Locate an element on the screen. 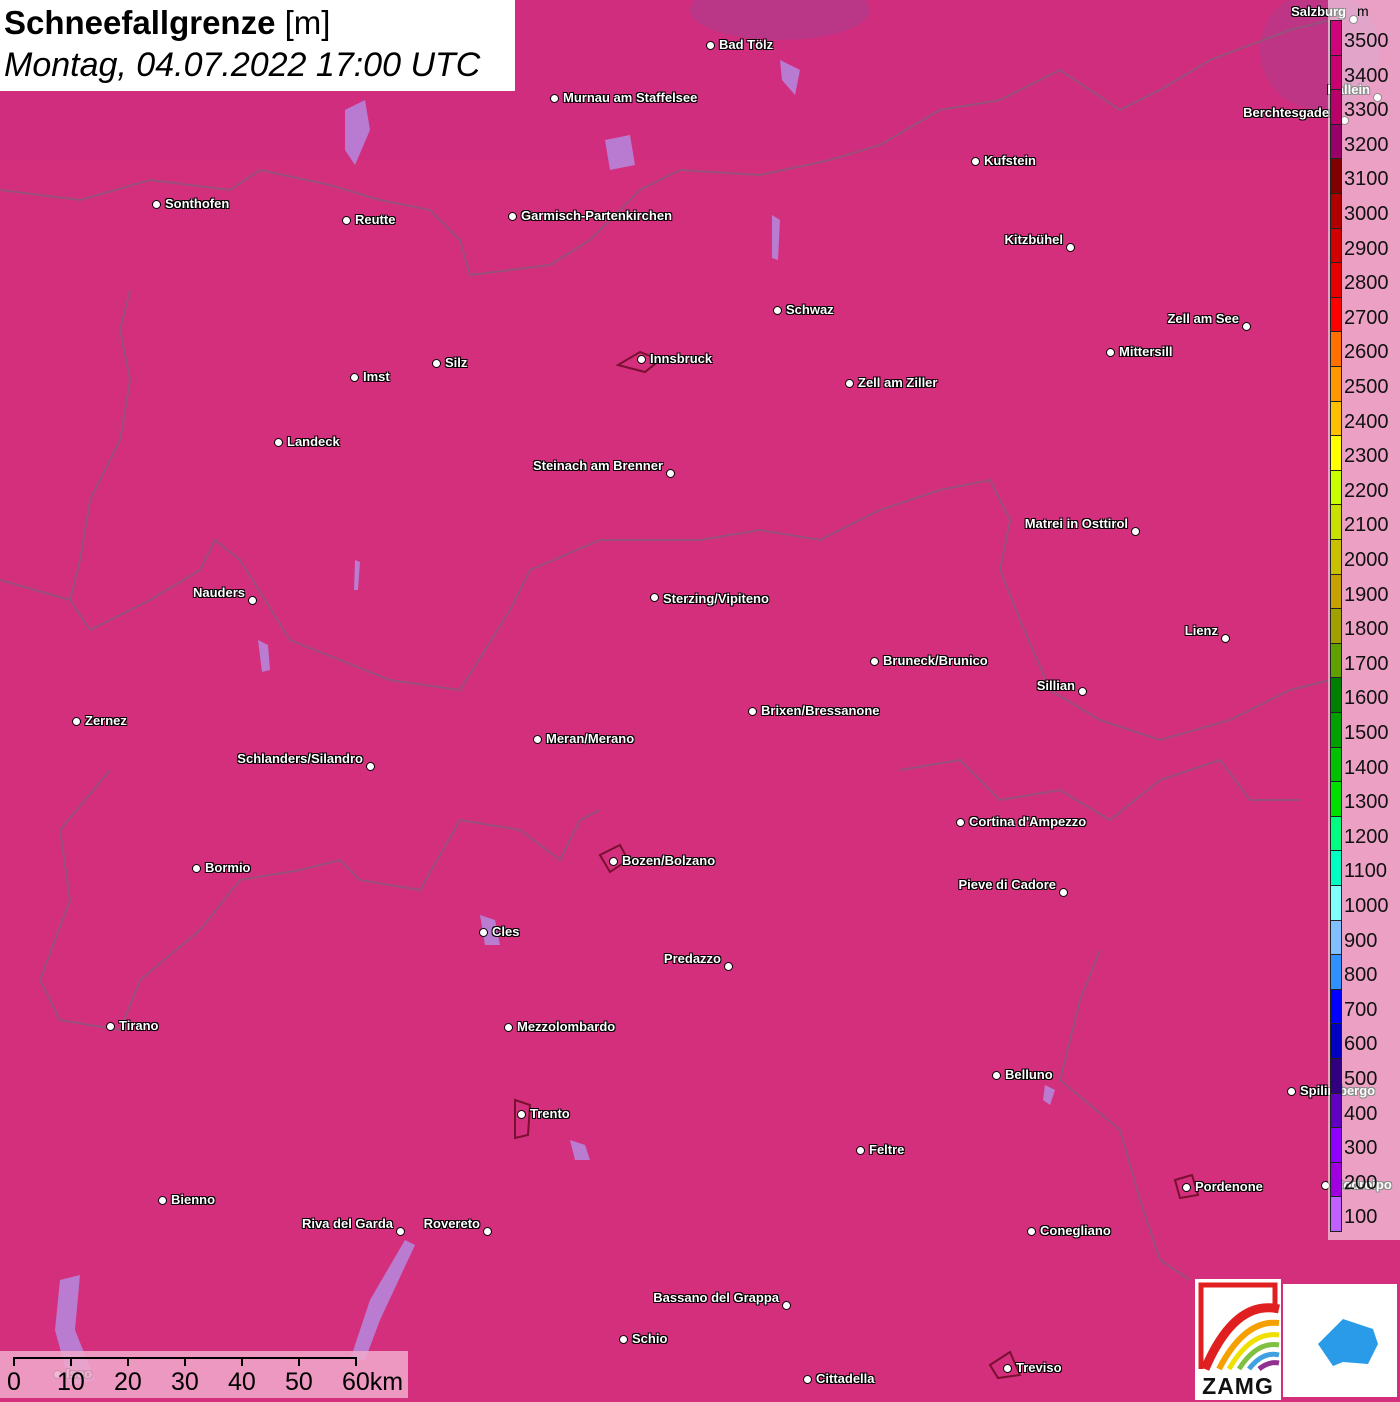 The image size is (1400, 1402). city-label: Meran/Merano is located at coordinates (590, 738).